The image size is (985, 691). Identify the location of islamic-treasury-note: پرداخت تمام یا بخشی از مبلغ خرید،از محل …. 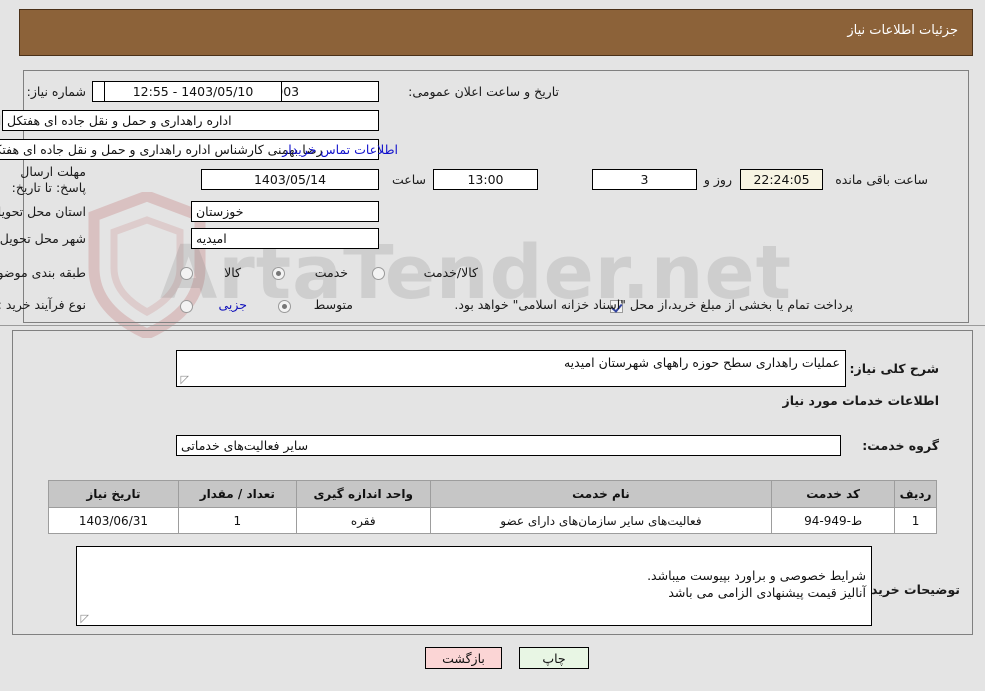
(653, 304).